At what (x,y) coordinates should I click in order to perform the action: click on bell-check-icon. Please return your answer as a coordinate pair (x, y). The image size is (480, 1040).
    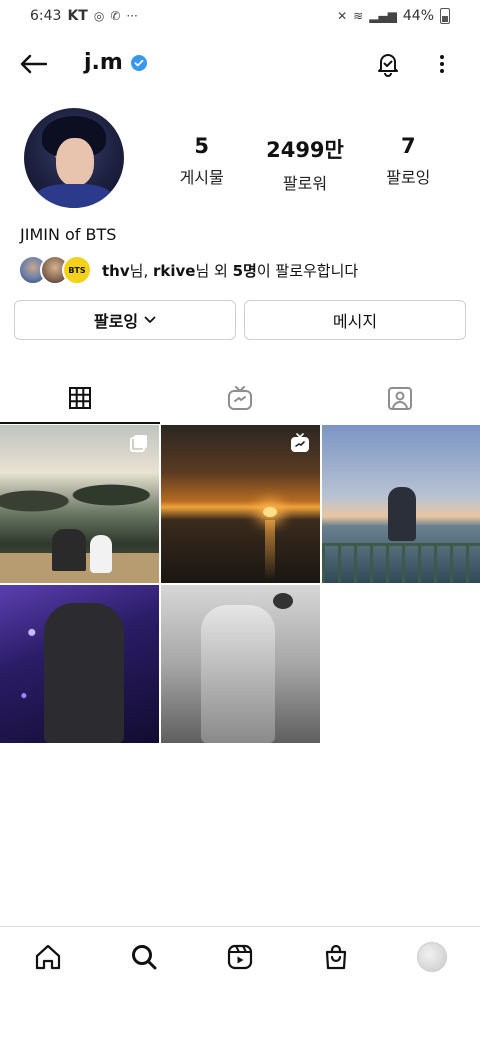
    Looking at the image, I should click on (388, 65).